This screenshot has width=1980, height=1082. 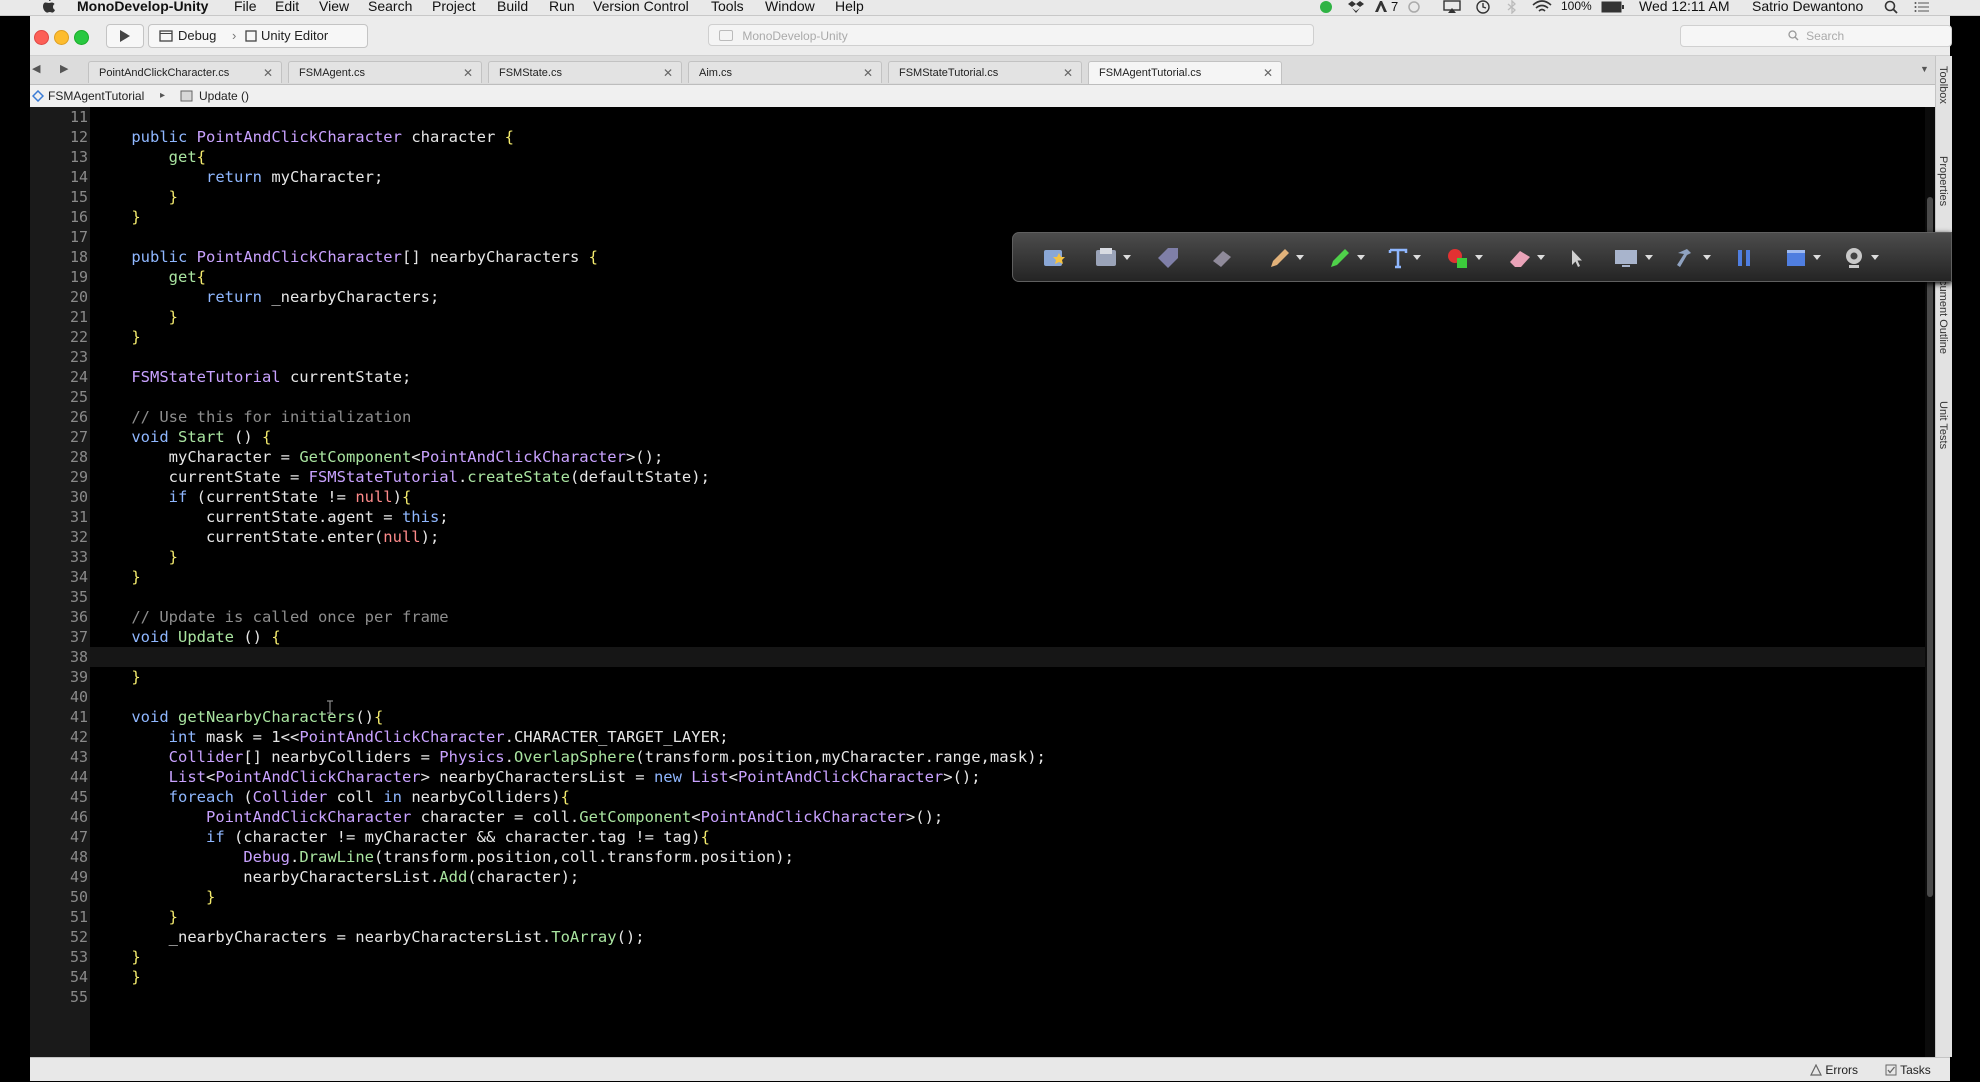 I want to click on code-line: currentState.agent = this;, so click(x=271, y=517).